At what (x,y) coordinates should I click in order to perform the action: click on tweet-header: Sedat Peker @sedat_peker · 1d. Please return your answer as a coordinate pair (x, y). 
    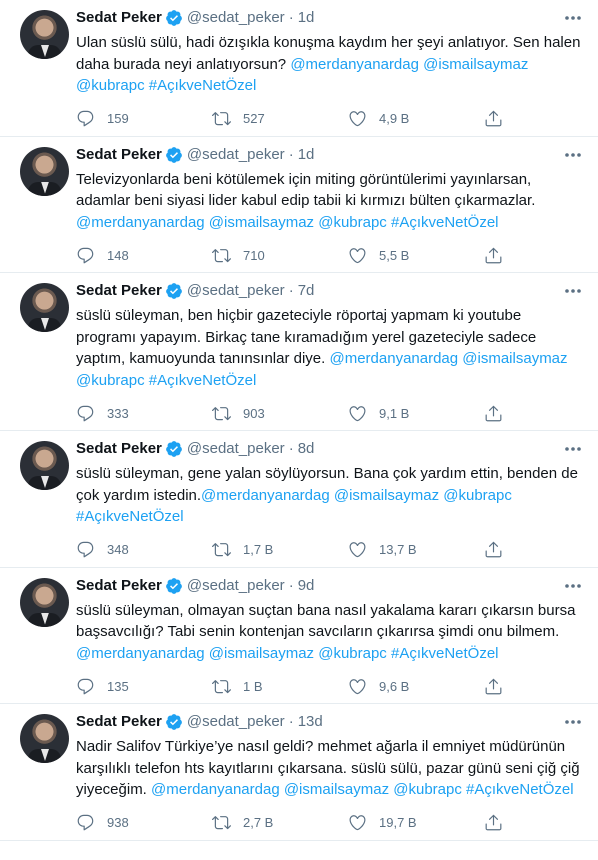
    Looking at the image, I should click on (329, 18).